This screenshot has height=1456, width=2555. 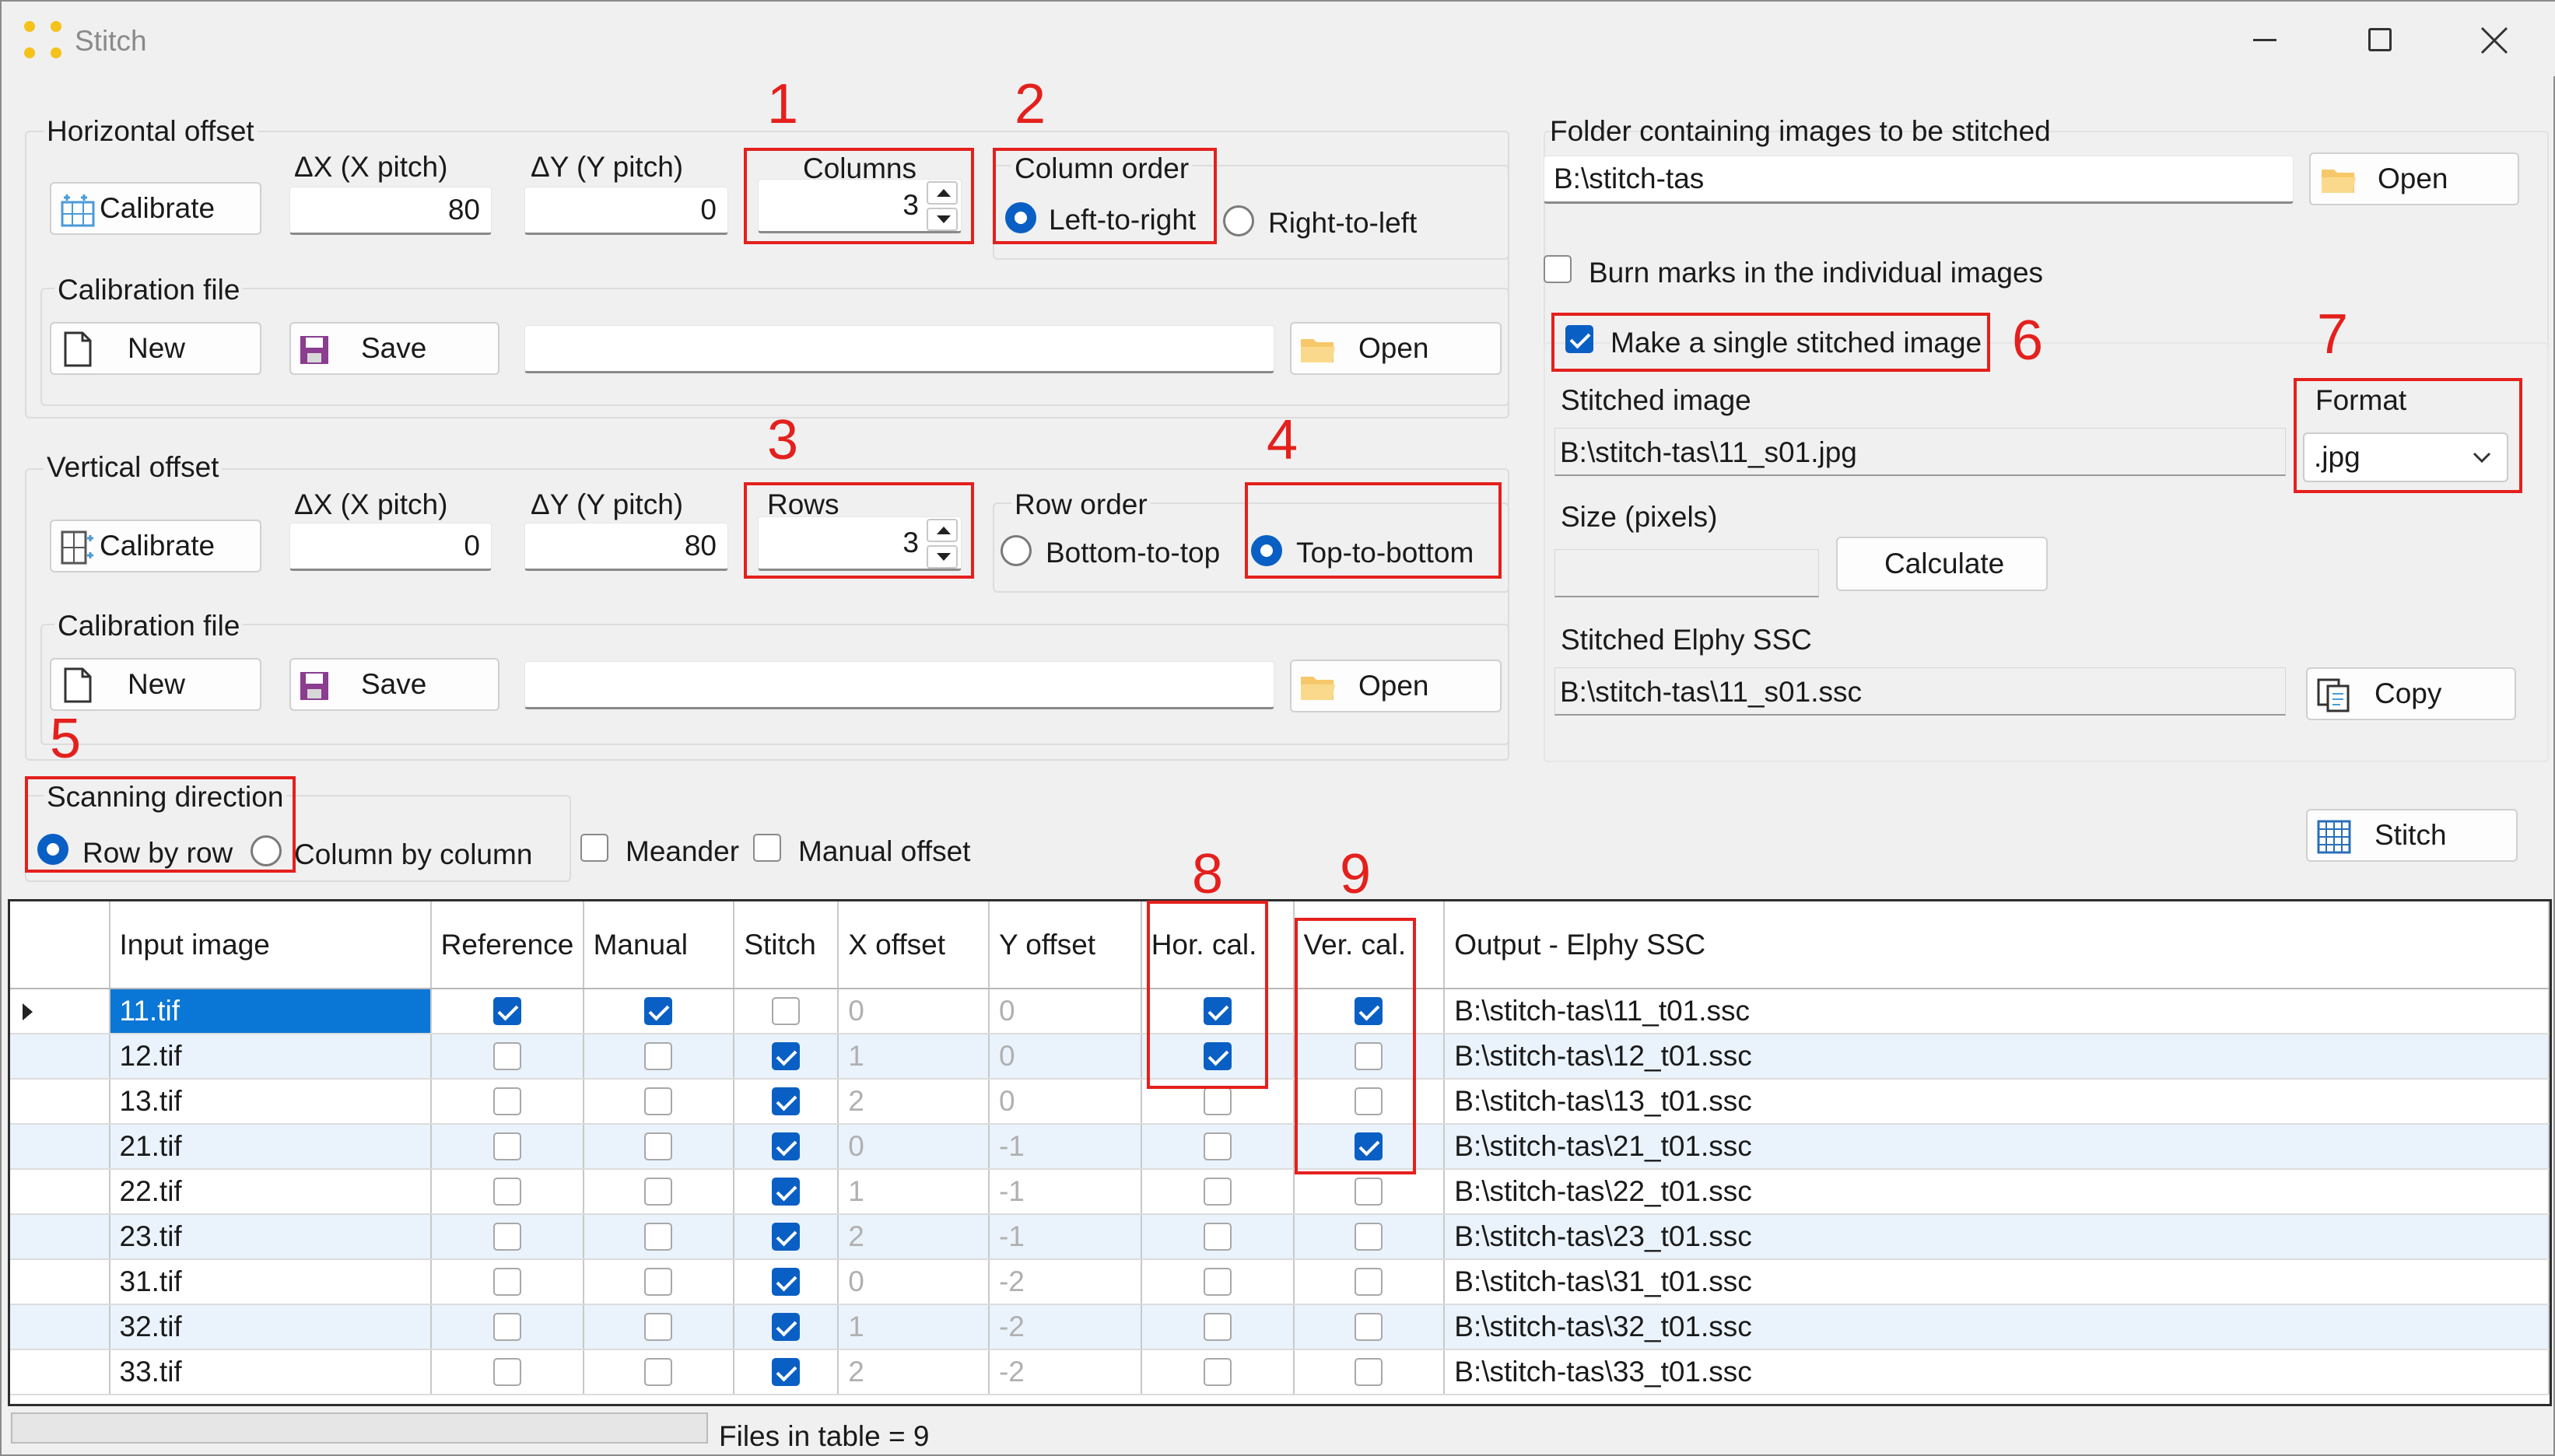 I want to click on table-row: 21.tif 0 -1 B:\stitch-tas\21_t01.ssc, so click(x=1280, y=1147).